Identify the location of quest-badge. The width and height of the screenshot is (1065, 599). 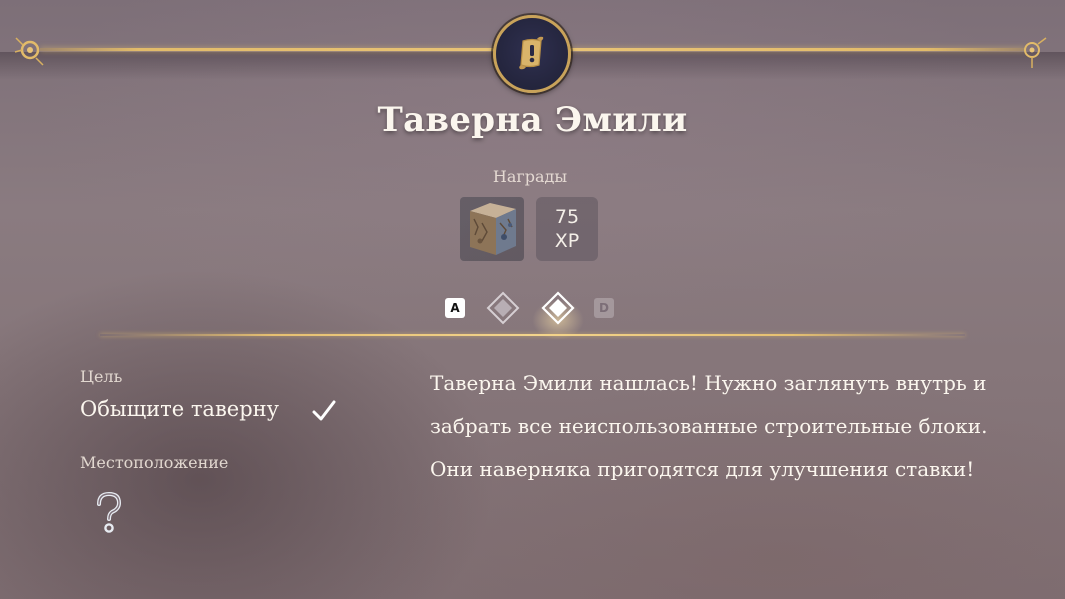
(532, 54).